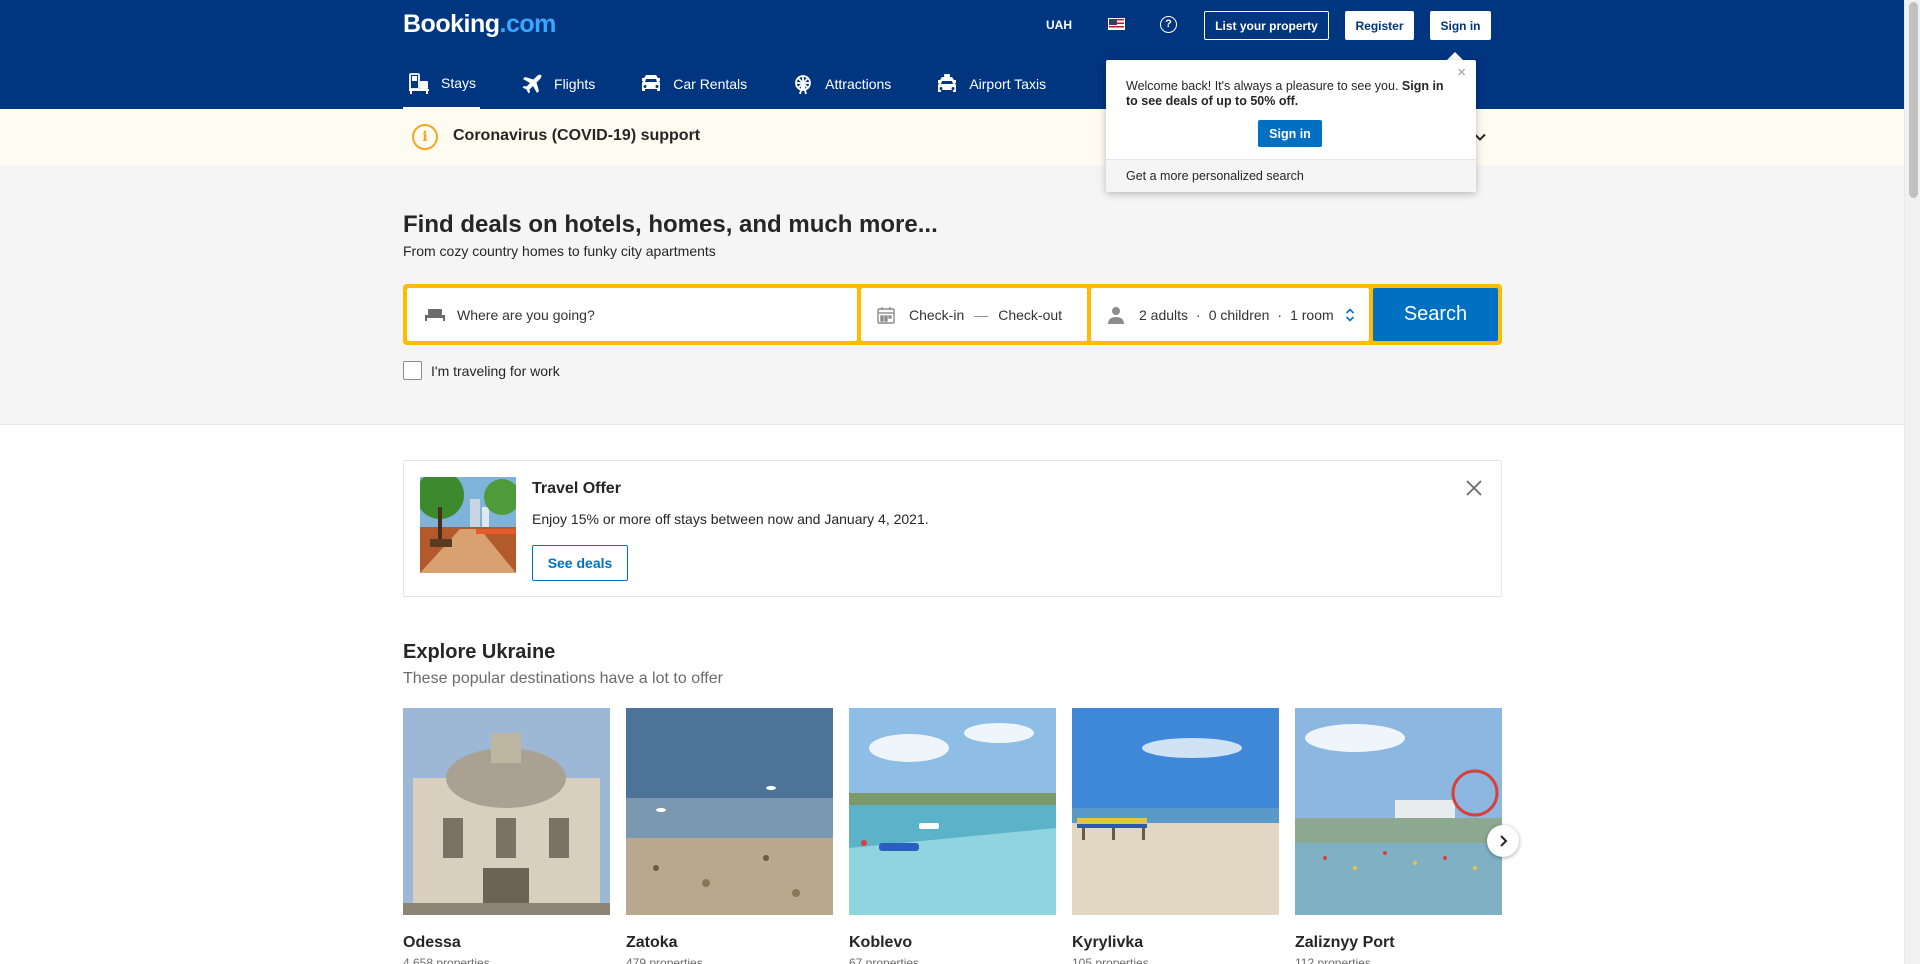 Image resolution: width=1920 pixels, height=964 pixels. Describe the element at coordinates (1461, 72) in the screenshot. I see `close-icon: ×` at that location.